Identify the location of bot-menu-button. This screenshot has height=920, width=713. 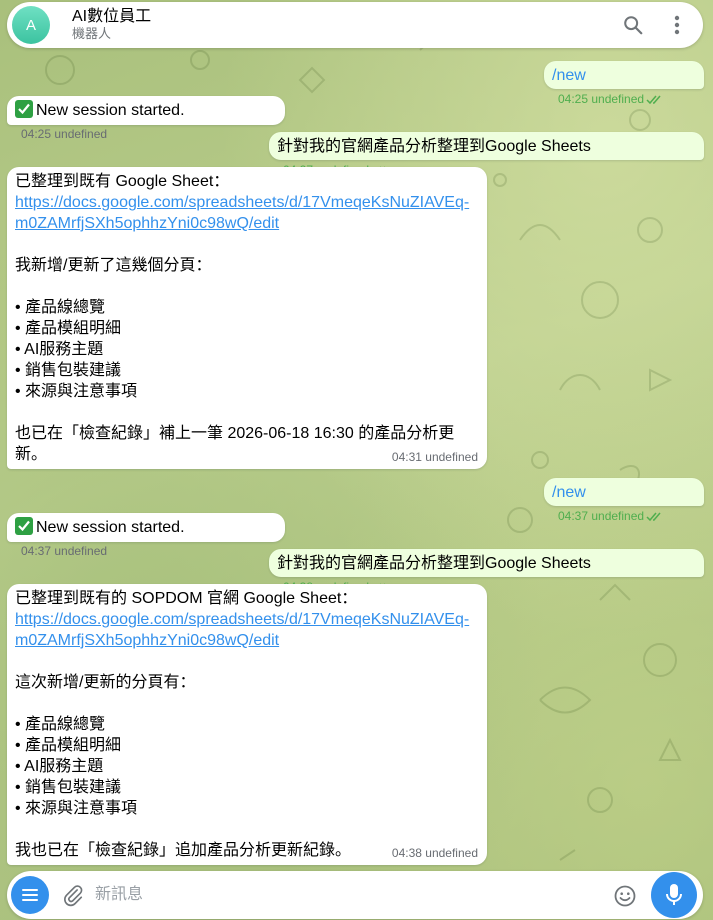
(30, 895).